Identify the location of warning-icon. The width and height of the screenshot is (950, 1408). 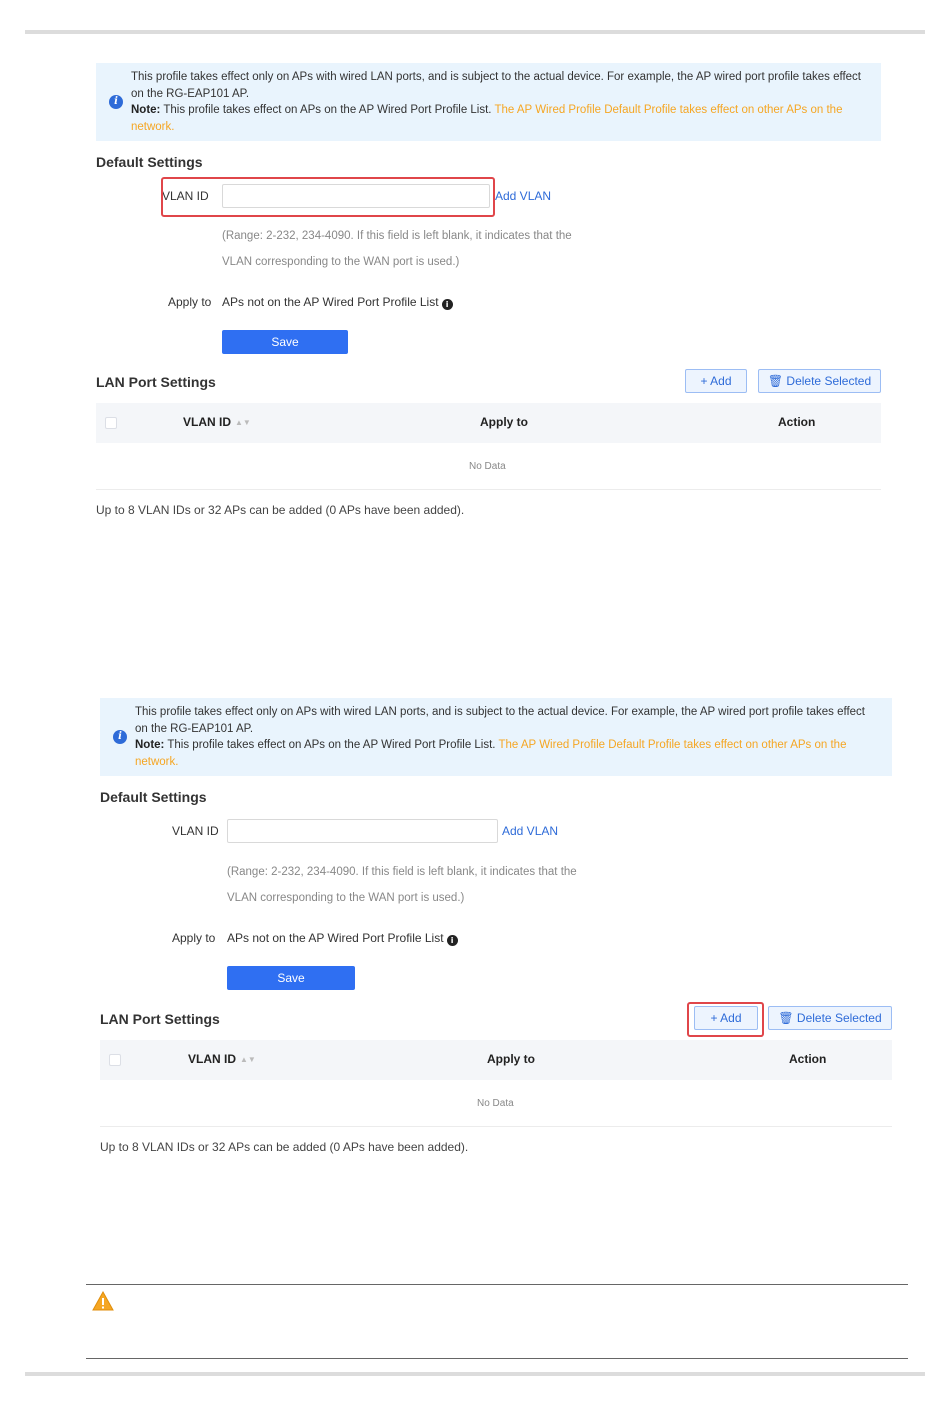
(103, 1301).